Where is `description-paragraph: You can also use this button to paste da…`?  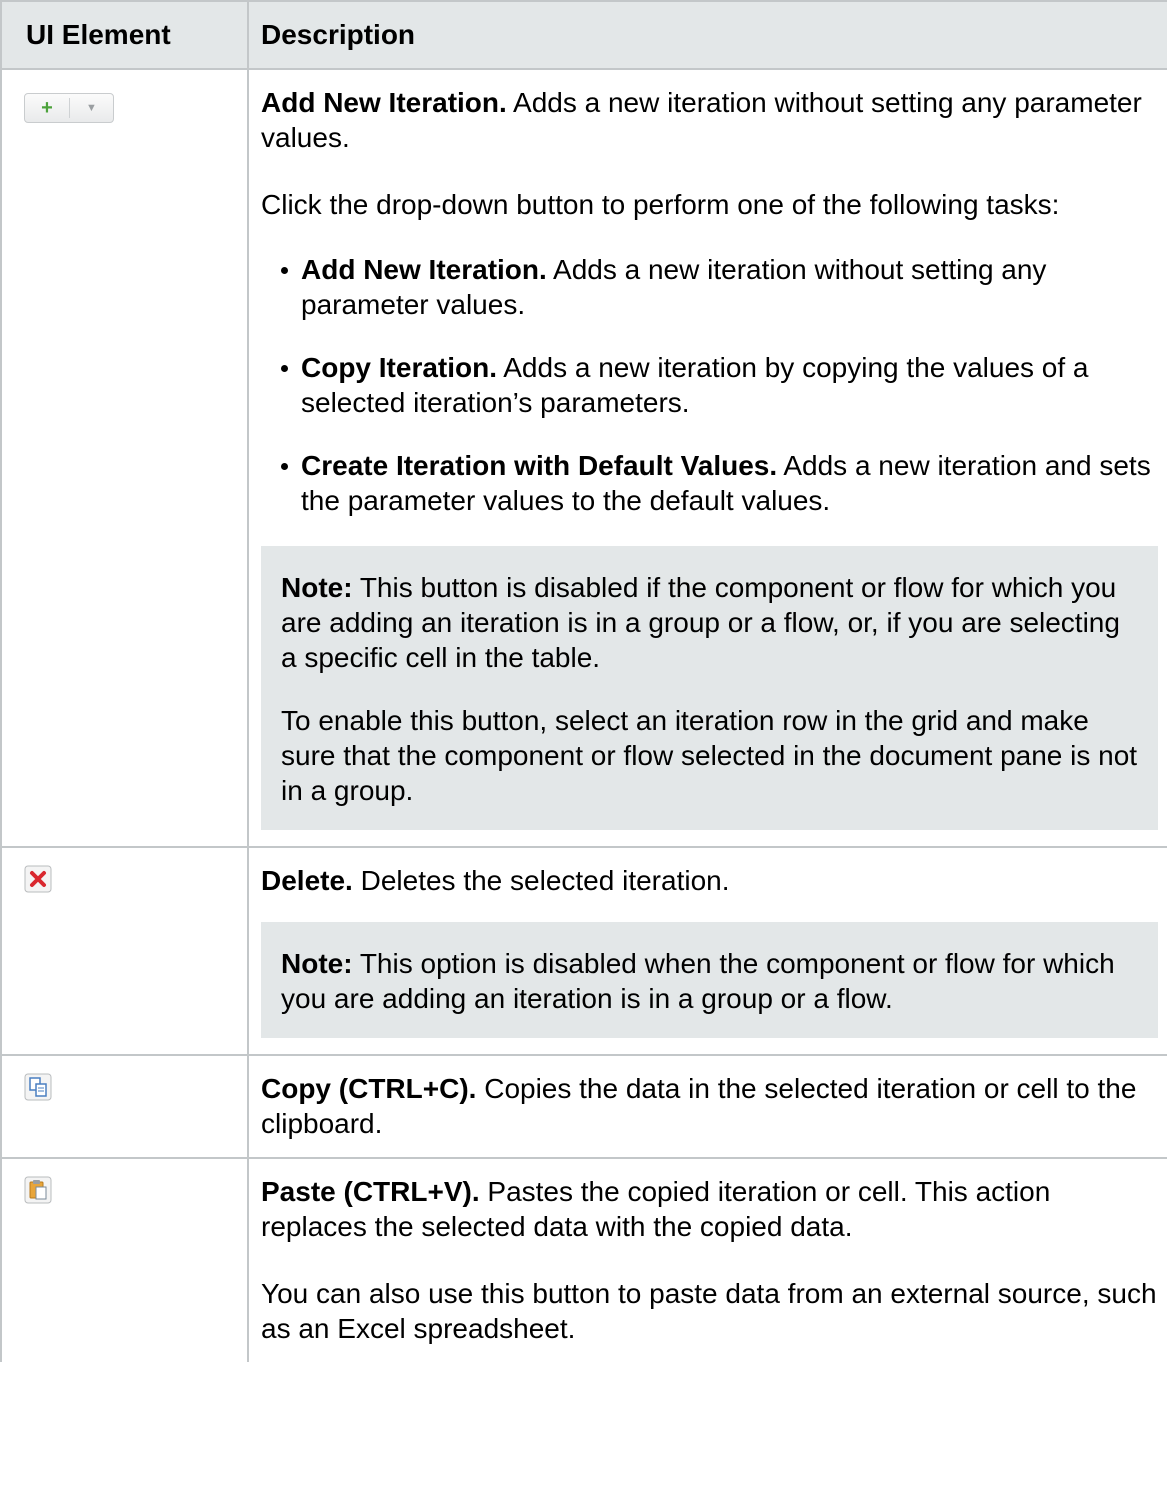
description-paragraph: You can also use this button to paste da… is located at coordinates (709, 1311).